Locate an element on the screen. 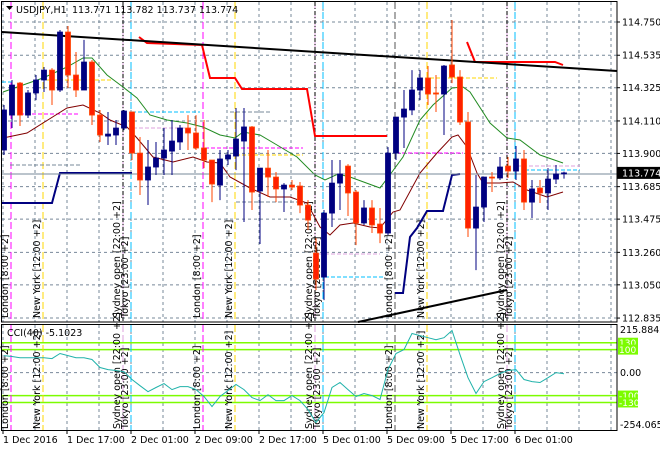  time-axis-label: 5 Dec 09:00 is located at coordinates (416, 440).